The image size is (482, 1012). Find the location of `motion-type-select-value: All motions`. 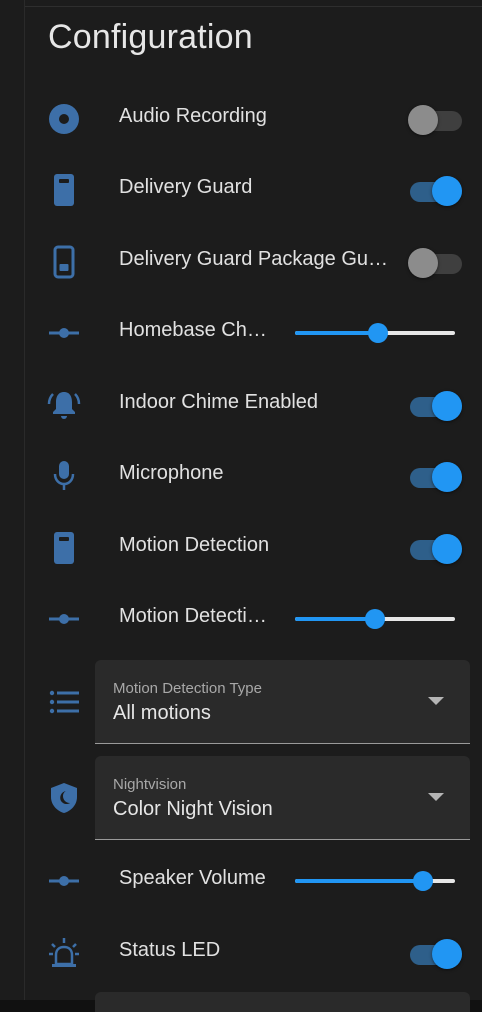

motion-type-select-value: All motions is located at coordinates (162, 713).